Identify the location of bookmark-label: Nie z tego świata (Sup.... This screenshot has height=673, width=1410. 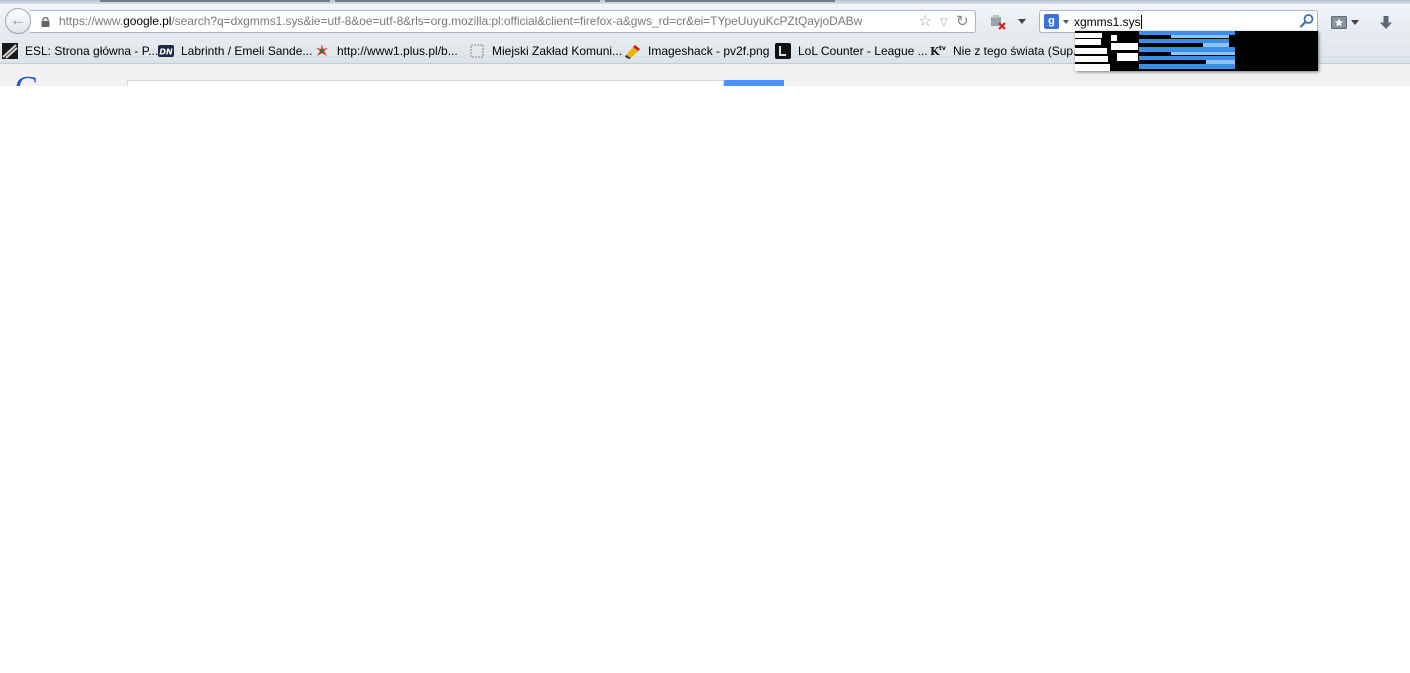
(1018, 51).